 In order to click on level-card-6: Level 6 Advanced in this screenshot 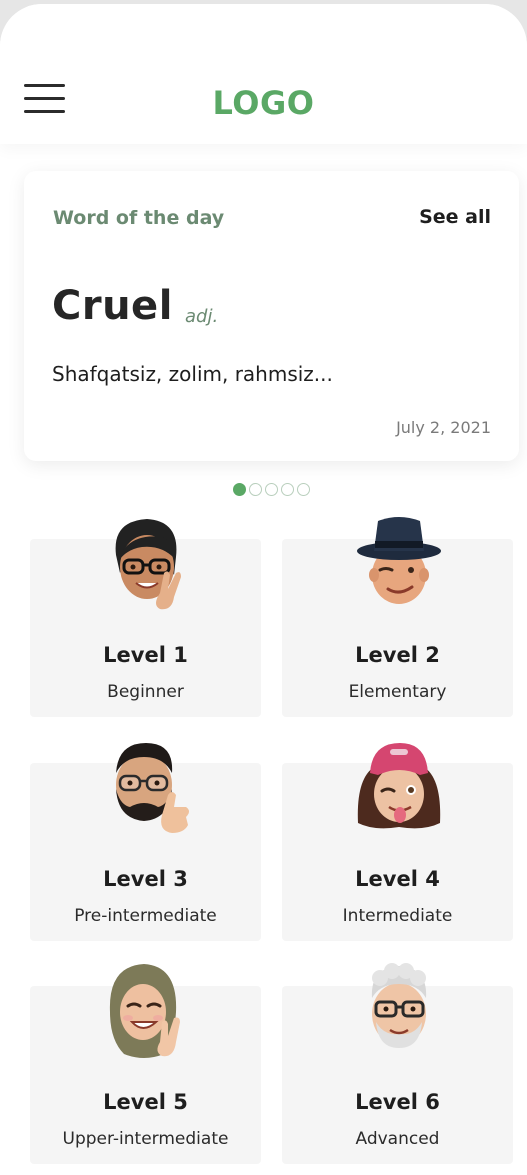, I will do `click(397, 1063)`.